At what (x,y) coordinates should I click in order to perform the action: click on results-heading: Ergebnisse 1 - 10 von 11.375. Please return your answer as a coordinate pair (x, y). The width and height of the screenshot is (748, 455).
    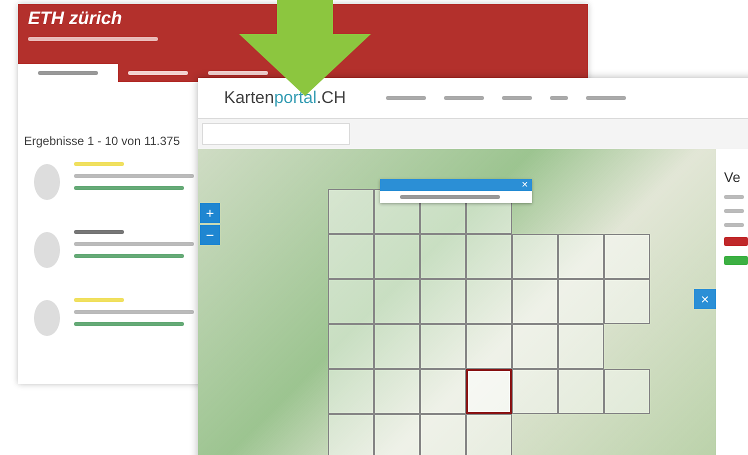
    Looking at the image, I should click on (102, 141).